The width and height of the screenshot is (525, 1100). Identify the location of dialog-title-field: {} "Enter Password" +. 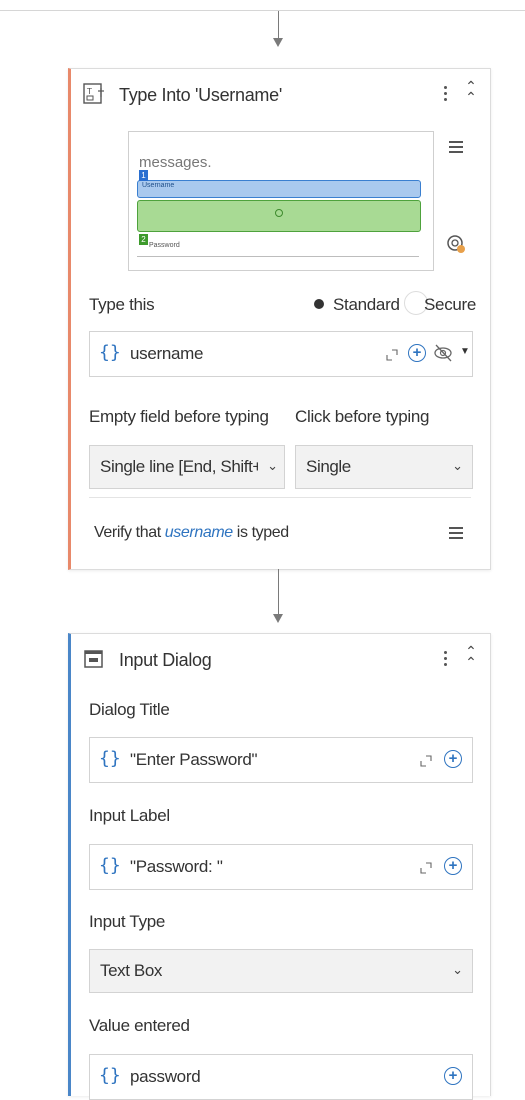
(281, 760).